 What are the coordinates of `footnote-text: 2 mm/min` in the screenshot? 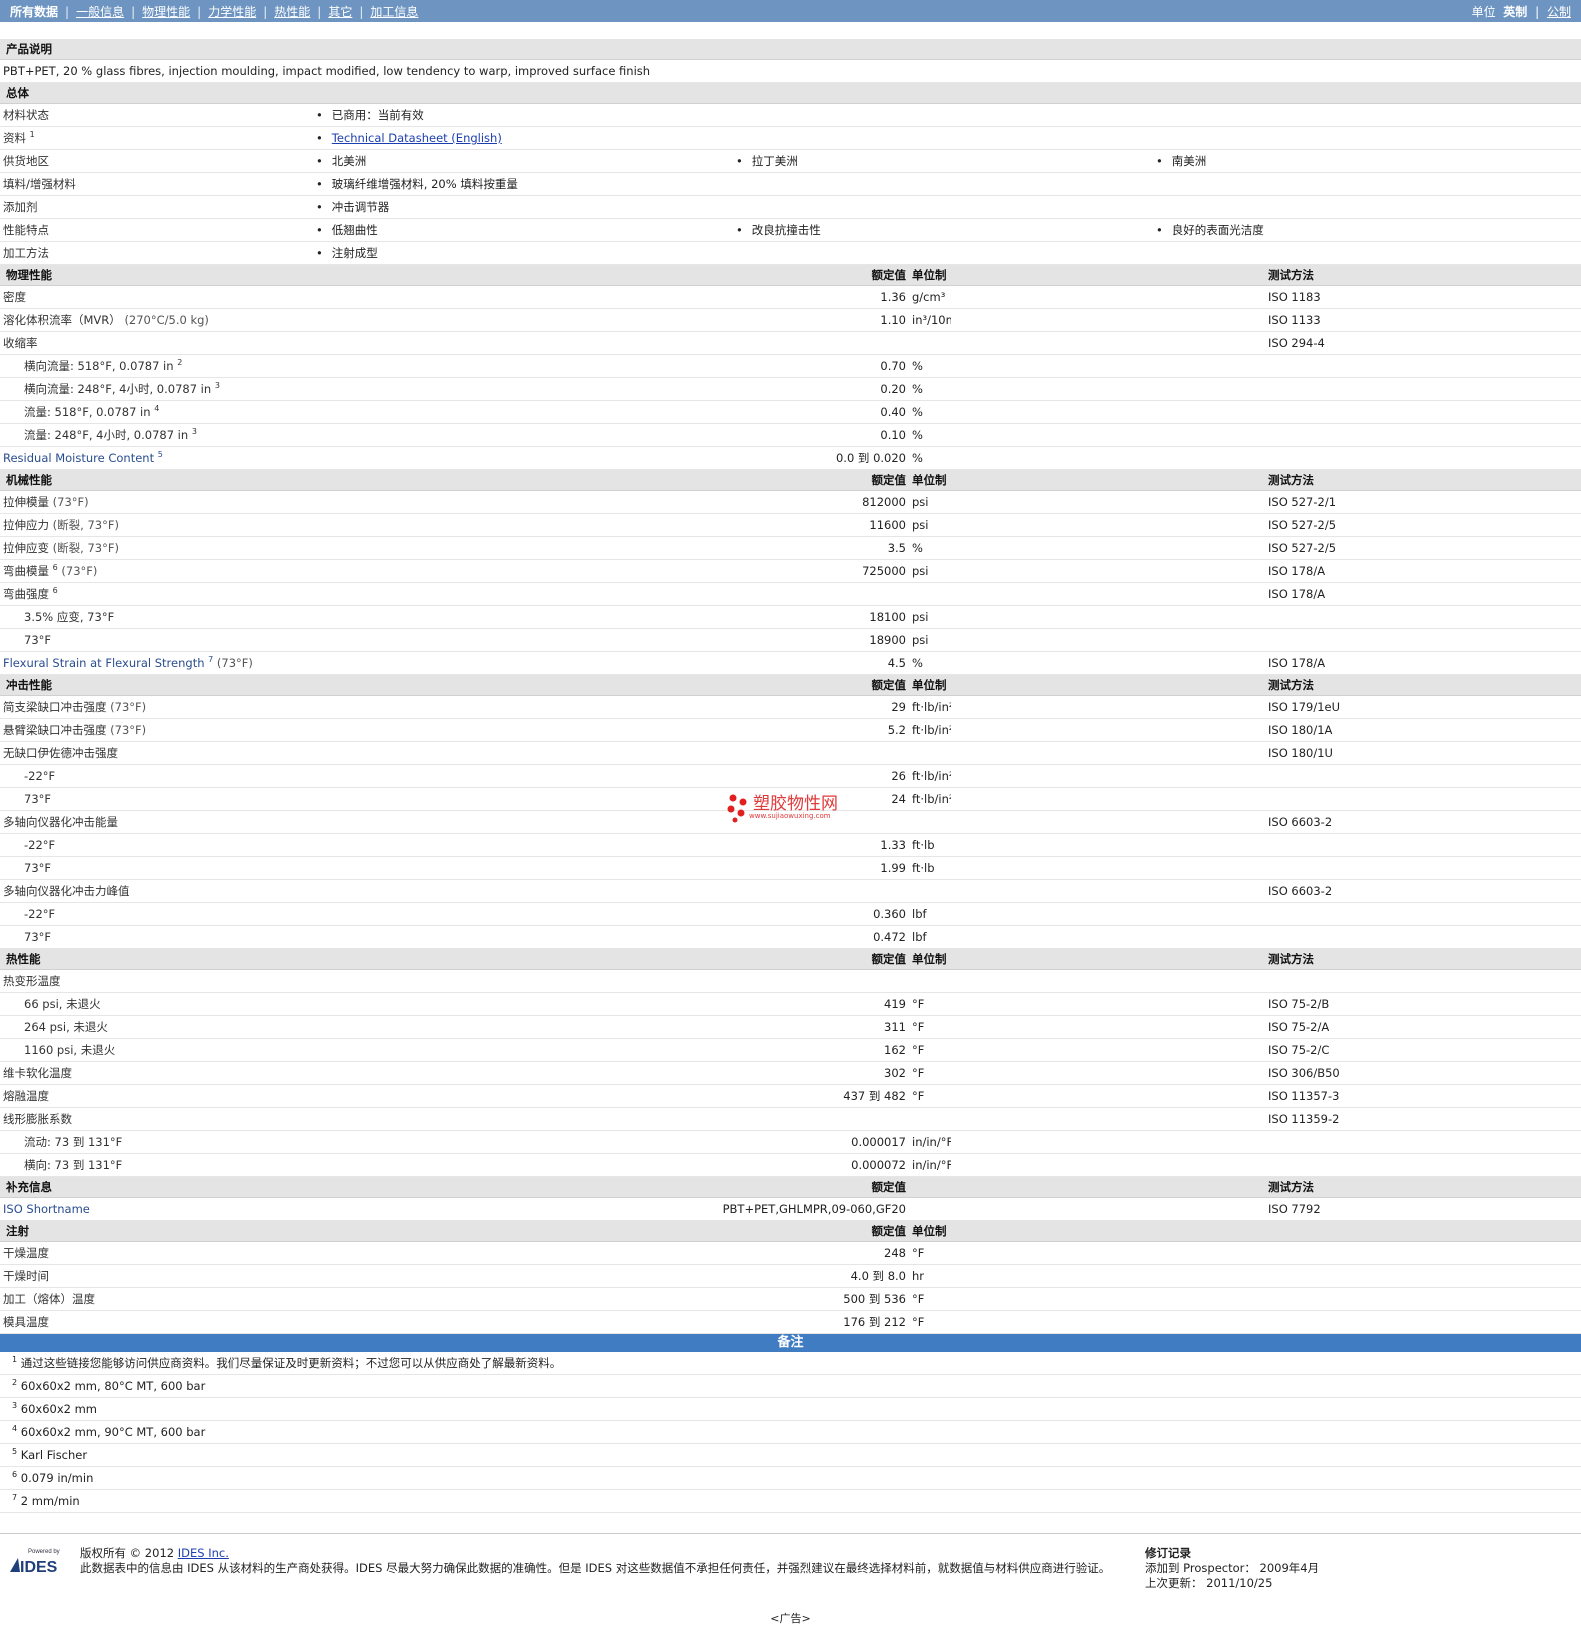 It's located at (50, 1501).